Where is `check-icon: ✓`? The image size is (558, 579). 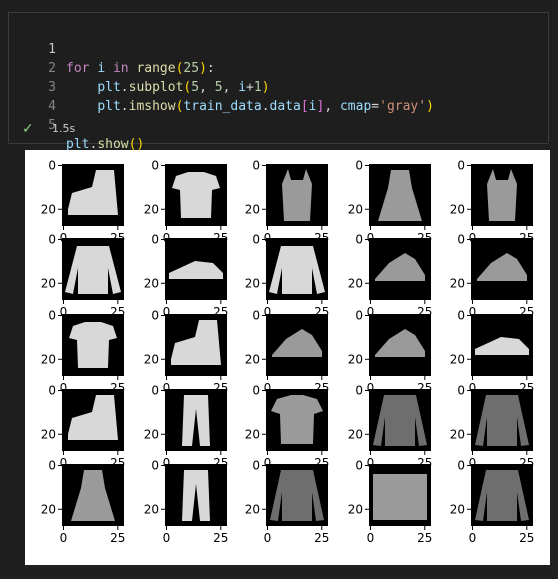 check-icon: ✓ is located at coordinates (28, 129).